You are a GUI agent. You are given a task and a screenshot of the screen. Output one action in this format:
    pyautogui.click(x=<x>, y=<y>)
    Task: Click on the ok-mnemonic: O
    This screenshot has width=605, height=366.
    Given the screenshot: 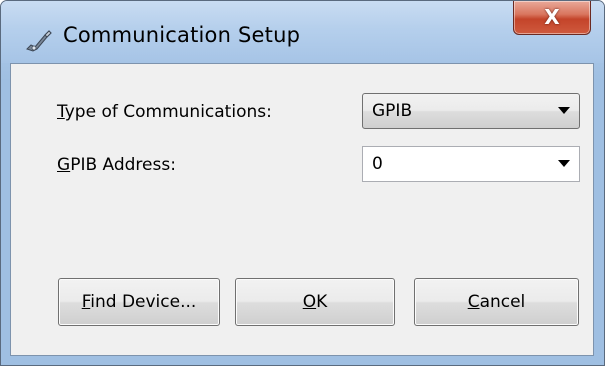 What is the action you would take?
    pyautogui.click(x=309, y=302)
    